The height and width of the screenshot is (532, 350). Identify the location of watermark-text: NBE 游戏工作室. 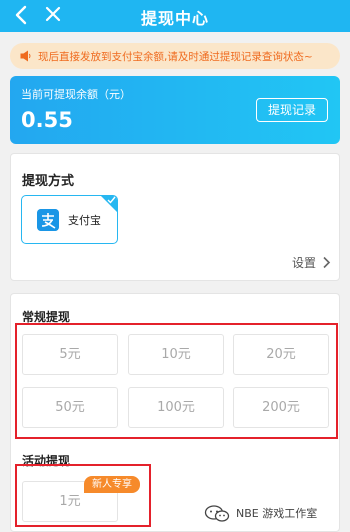
(277, 513).